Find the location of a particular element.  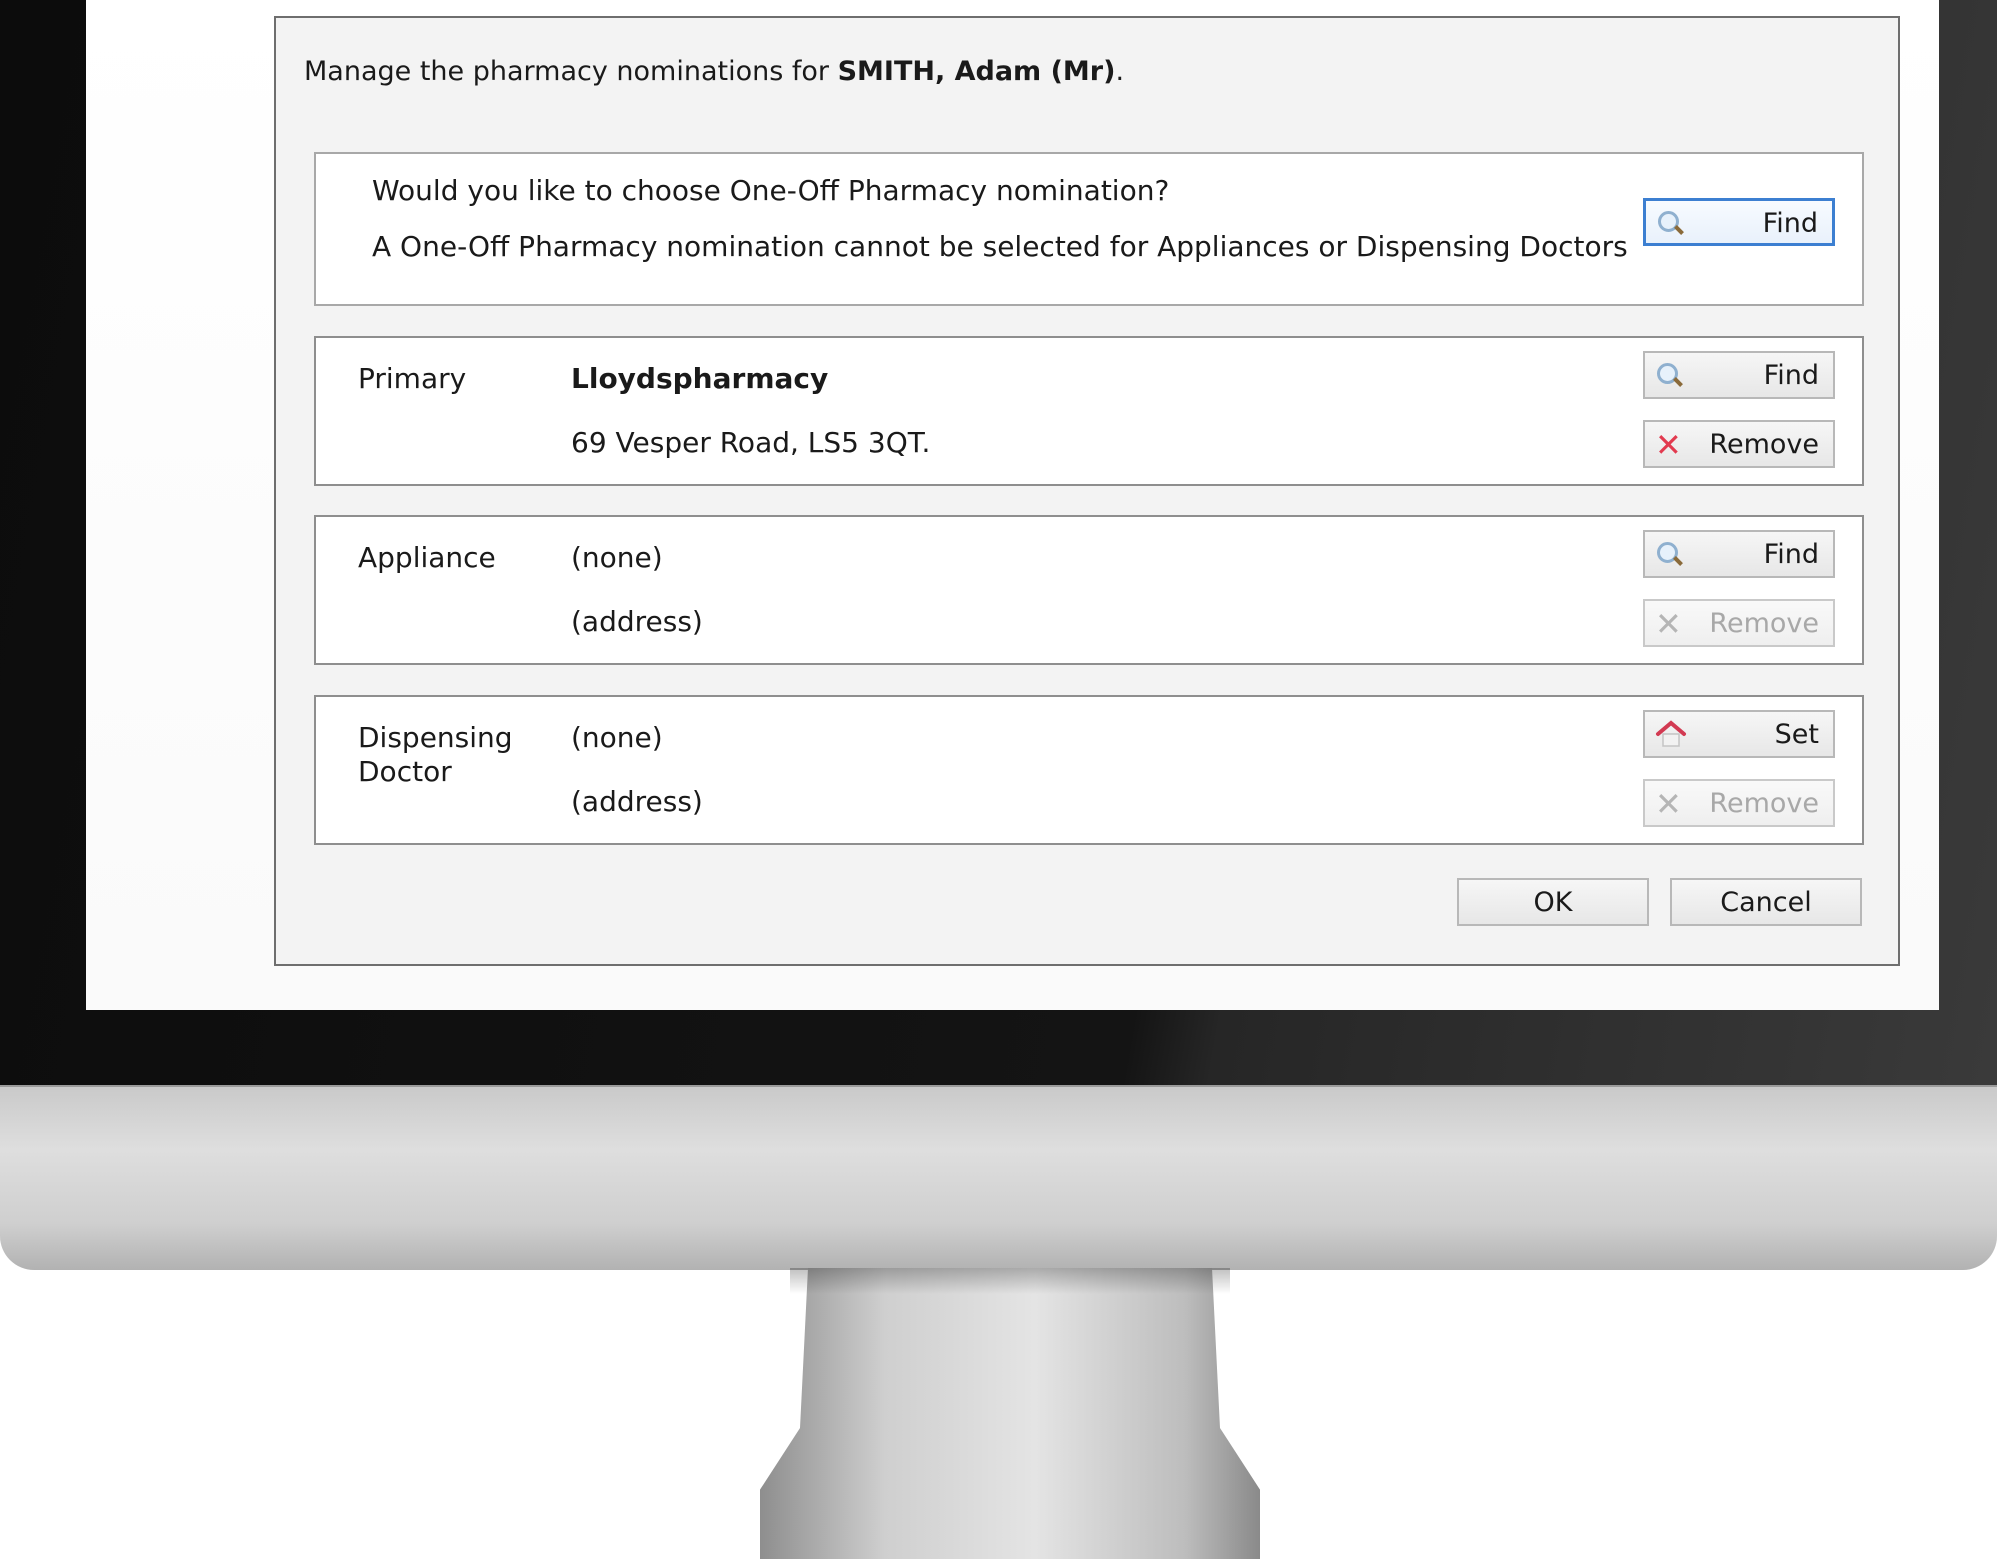

dispensing-set-button: Set is located at coordinates (1739, 734).